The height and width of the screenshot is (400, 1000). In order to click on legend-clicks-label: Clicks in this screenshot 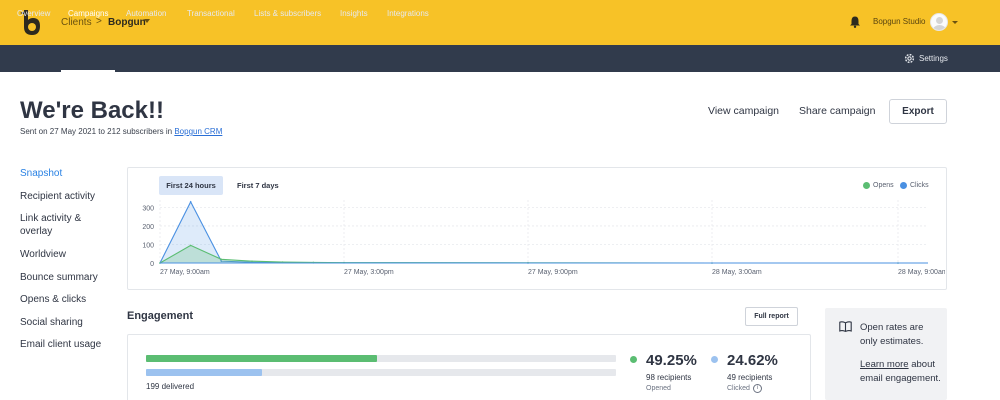, I will do `click(919, 185)`.